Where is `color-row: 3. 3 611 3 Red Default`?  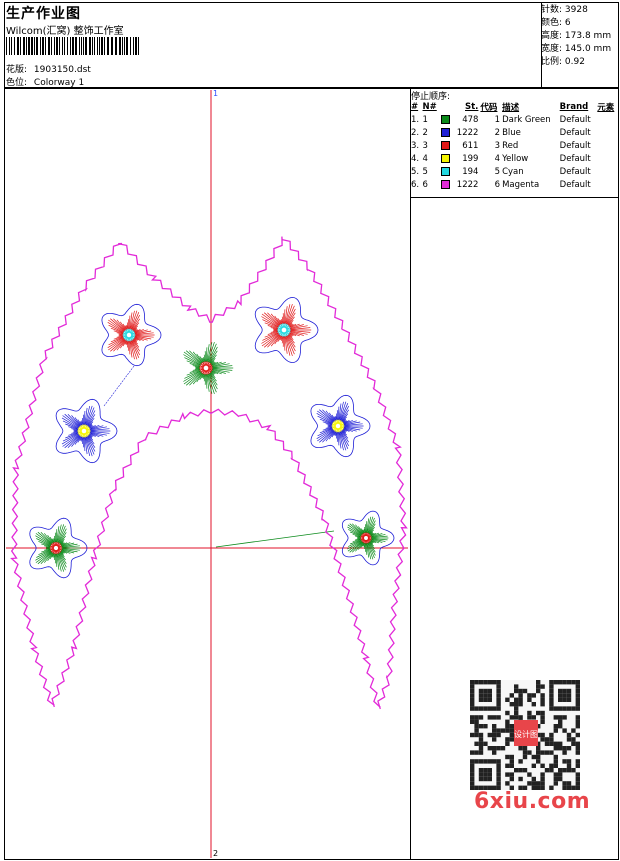 color-row: 3. 3 611 3 Red Default is located at coordinates (514, 145).